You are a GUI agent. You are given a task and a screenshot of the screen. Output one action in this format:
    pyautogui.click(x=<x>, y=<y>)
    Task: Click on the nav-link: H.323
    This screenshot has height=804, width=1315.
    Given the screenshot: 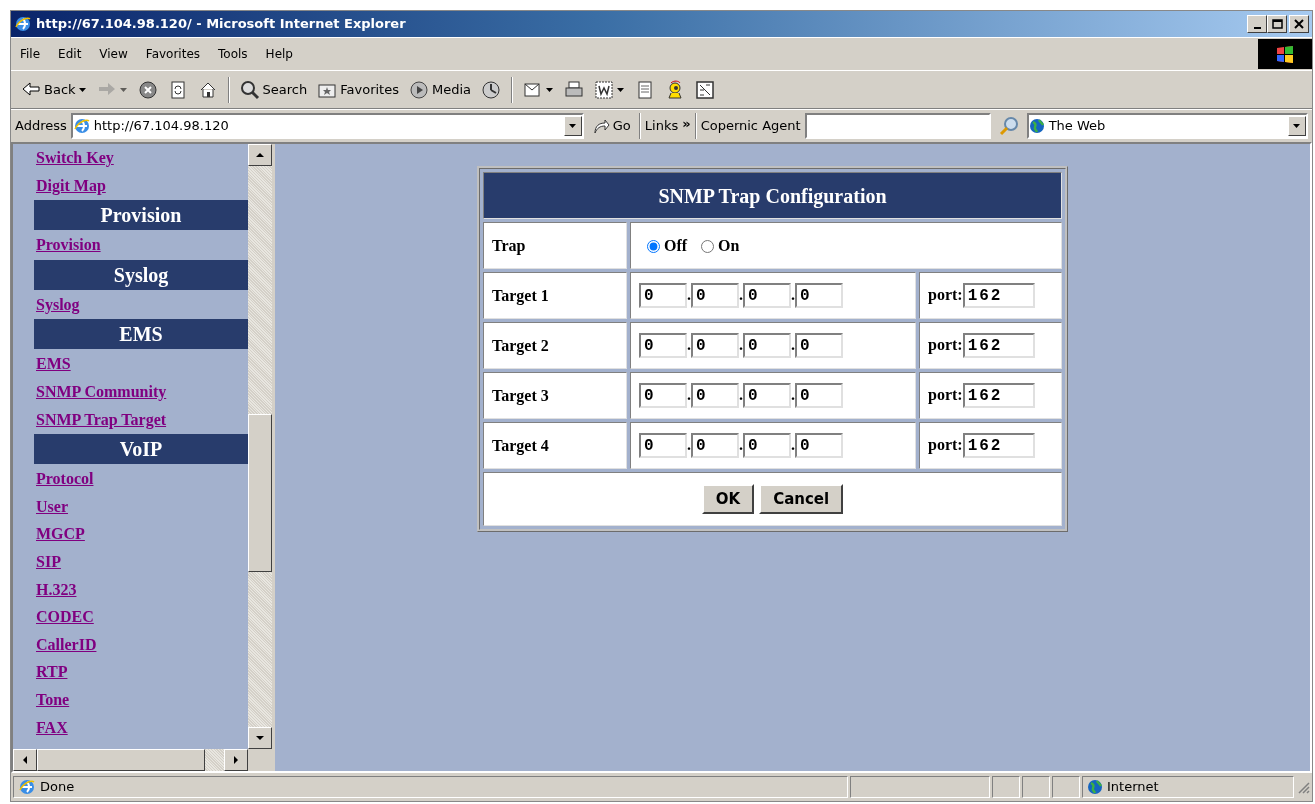 What is the action you would take?
    pyautogui.click(x=55, y=589)
    